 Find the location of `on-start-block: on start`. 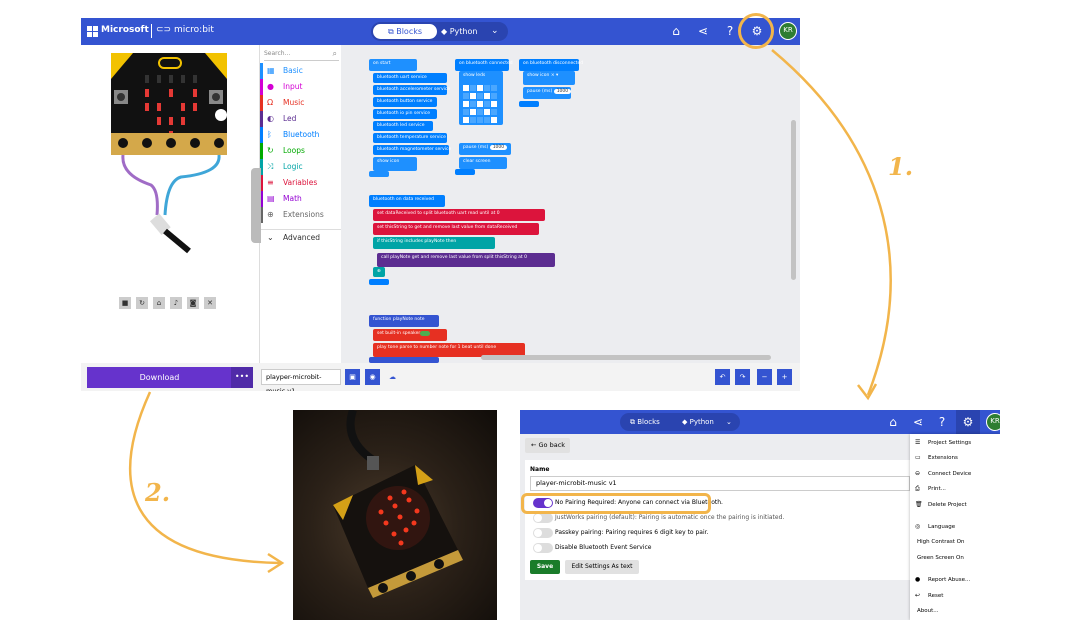

on-start-block: on start is located at coordinates (393, 65).